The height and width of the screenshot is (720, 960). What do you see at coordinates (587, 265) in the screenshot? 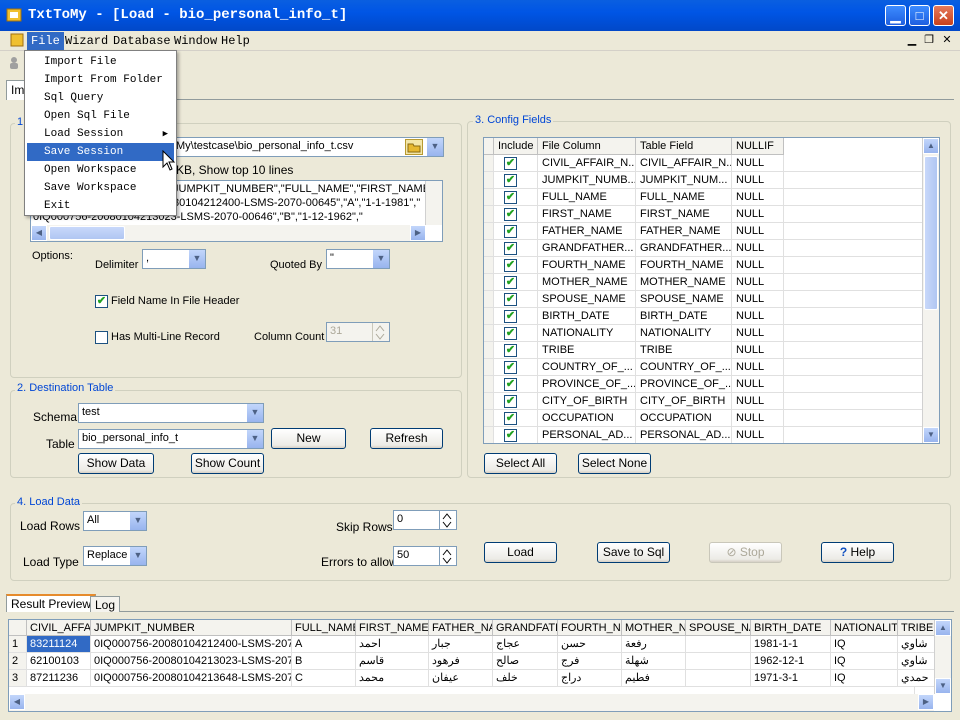
I see `file-column-cell: FOURTH_NAME` at bounding box center [587, 265].